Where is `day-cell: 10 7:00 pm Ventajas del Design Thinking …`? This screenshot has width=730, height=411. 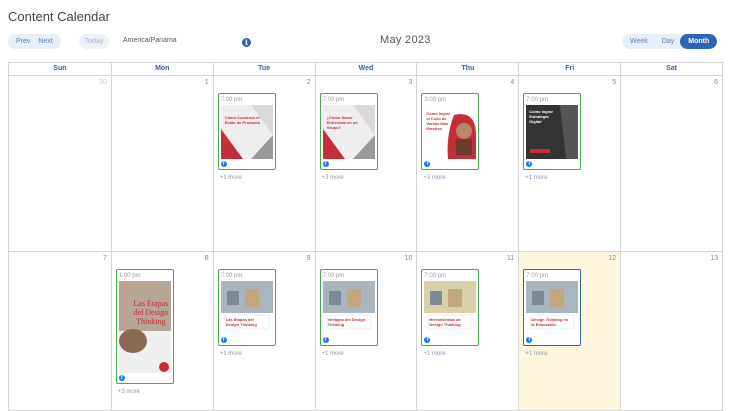
day-cell: 10 7:00 pm Ventajas del Design Thinking … is located at coordinates (365, 331).